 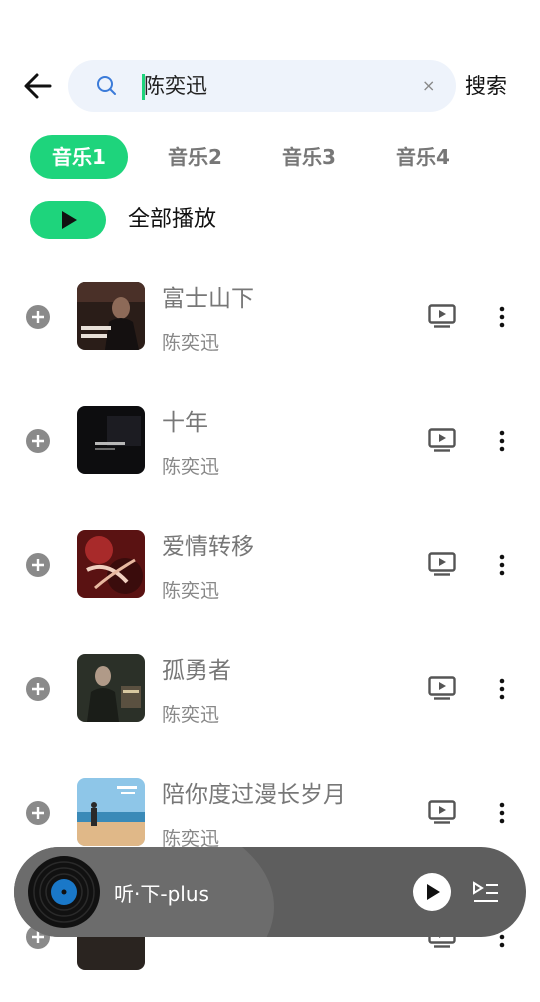 I want to click on play-all-label: 全部播放, so click(x=172, y=220).